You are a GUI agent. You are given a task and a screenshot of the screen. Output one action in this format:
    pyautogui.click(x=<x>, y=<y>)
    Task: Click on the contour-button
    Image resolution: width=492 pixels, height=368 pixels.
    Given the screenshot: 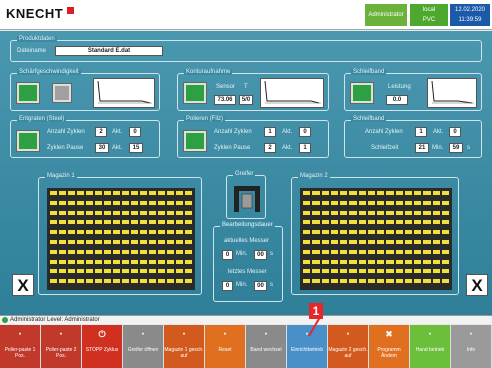 What is the action you would take?
    pyautogui.click(x=195, y=93)
    